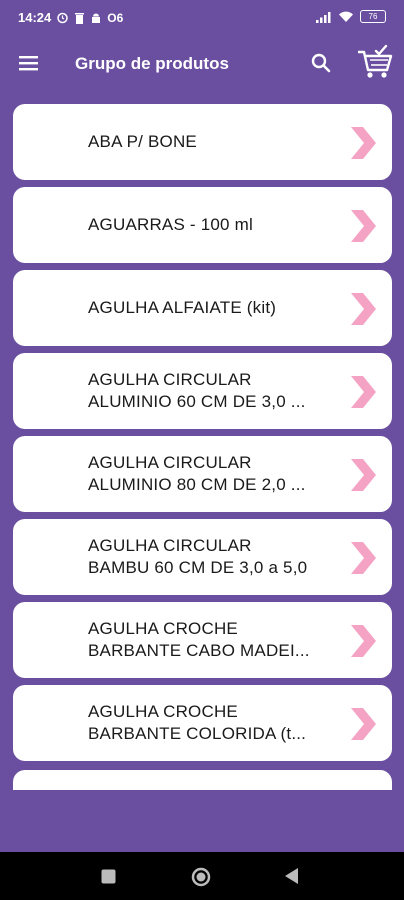 Image resolution: width=404 pixels, height=900 pixels. I want to click on search-icon, so click(321, 63).